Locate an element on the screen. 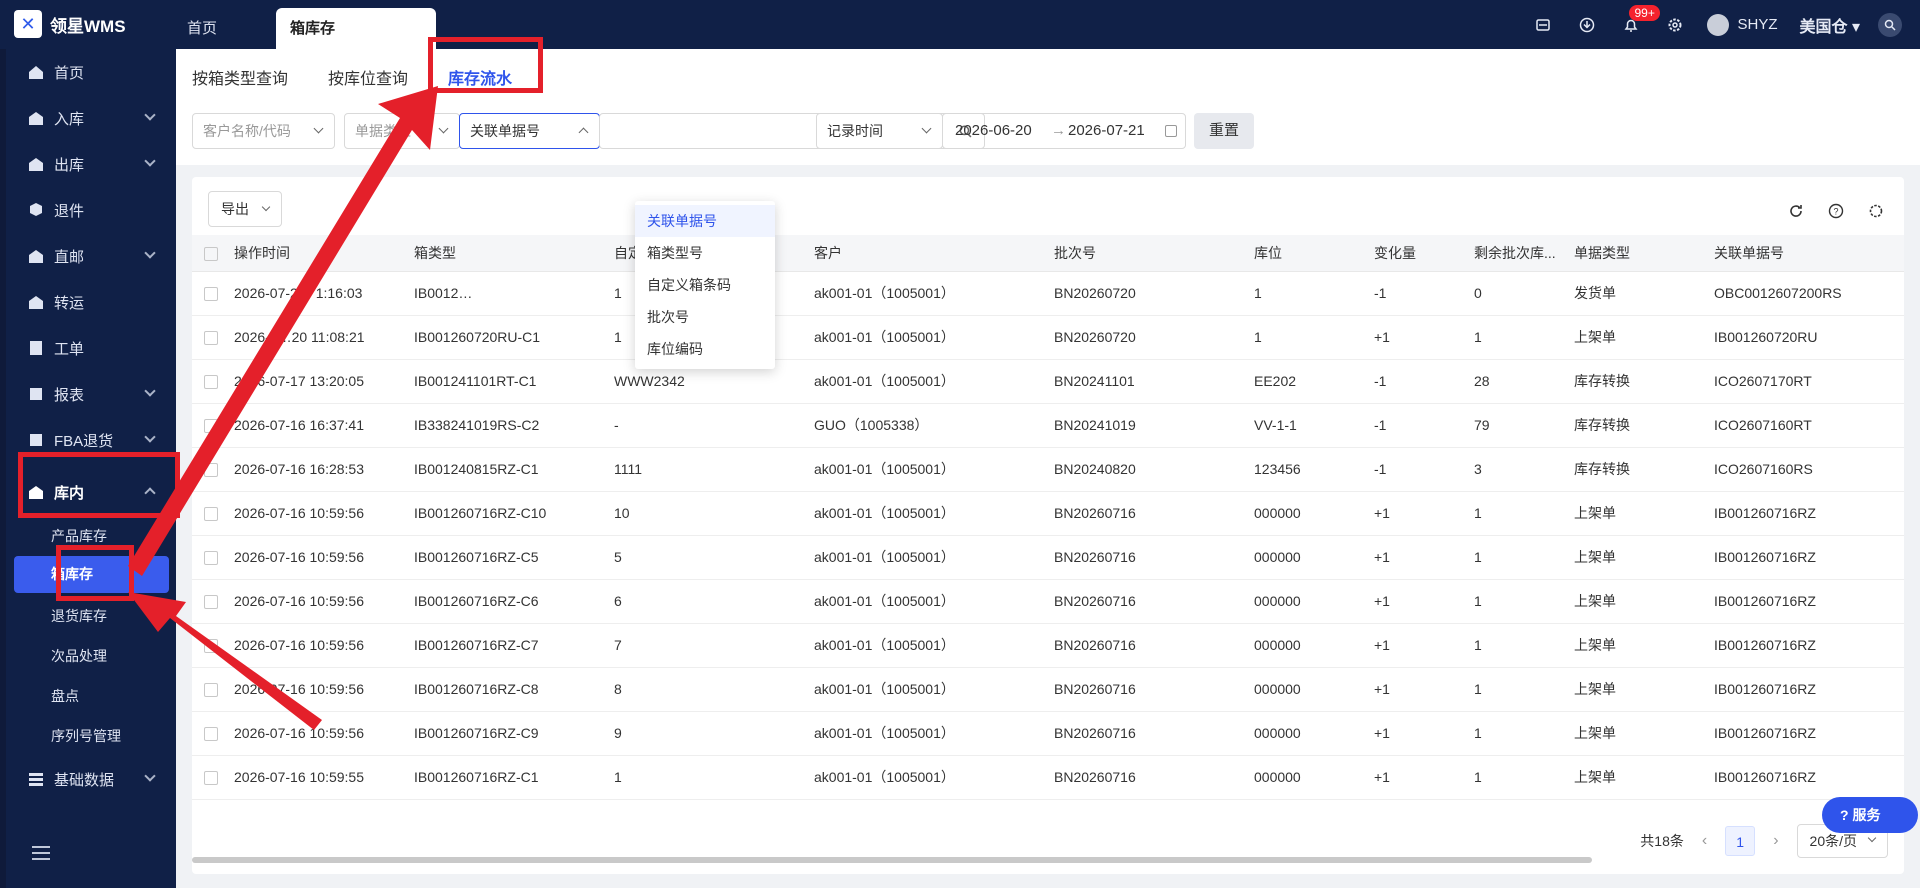  option-custom-barcode: 自定义箱条码 is located at coordinates (705, 285).